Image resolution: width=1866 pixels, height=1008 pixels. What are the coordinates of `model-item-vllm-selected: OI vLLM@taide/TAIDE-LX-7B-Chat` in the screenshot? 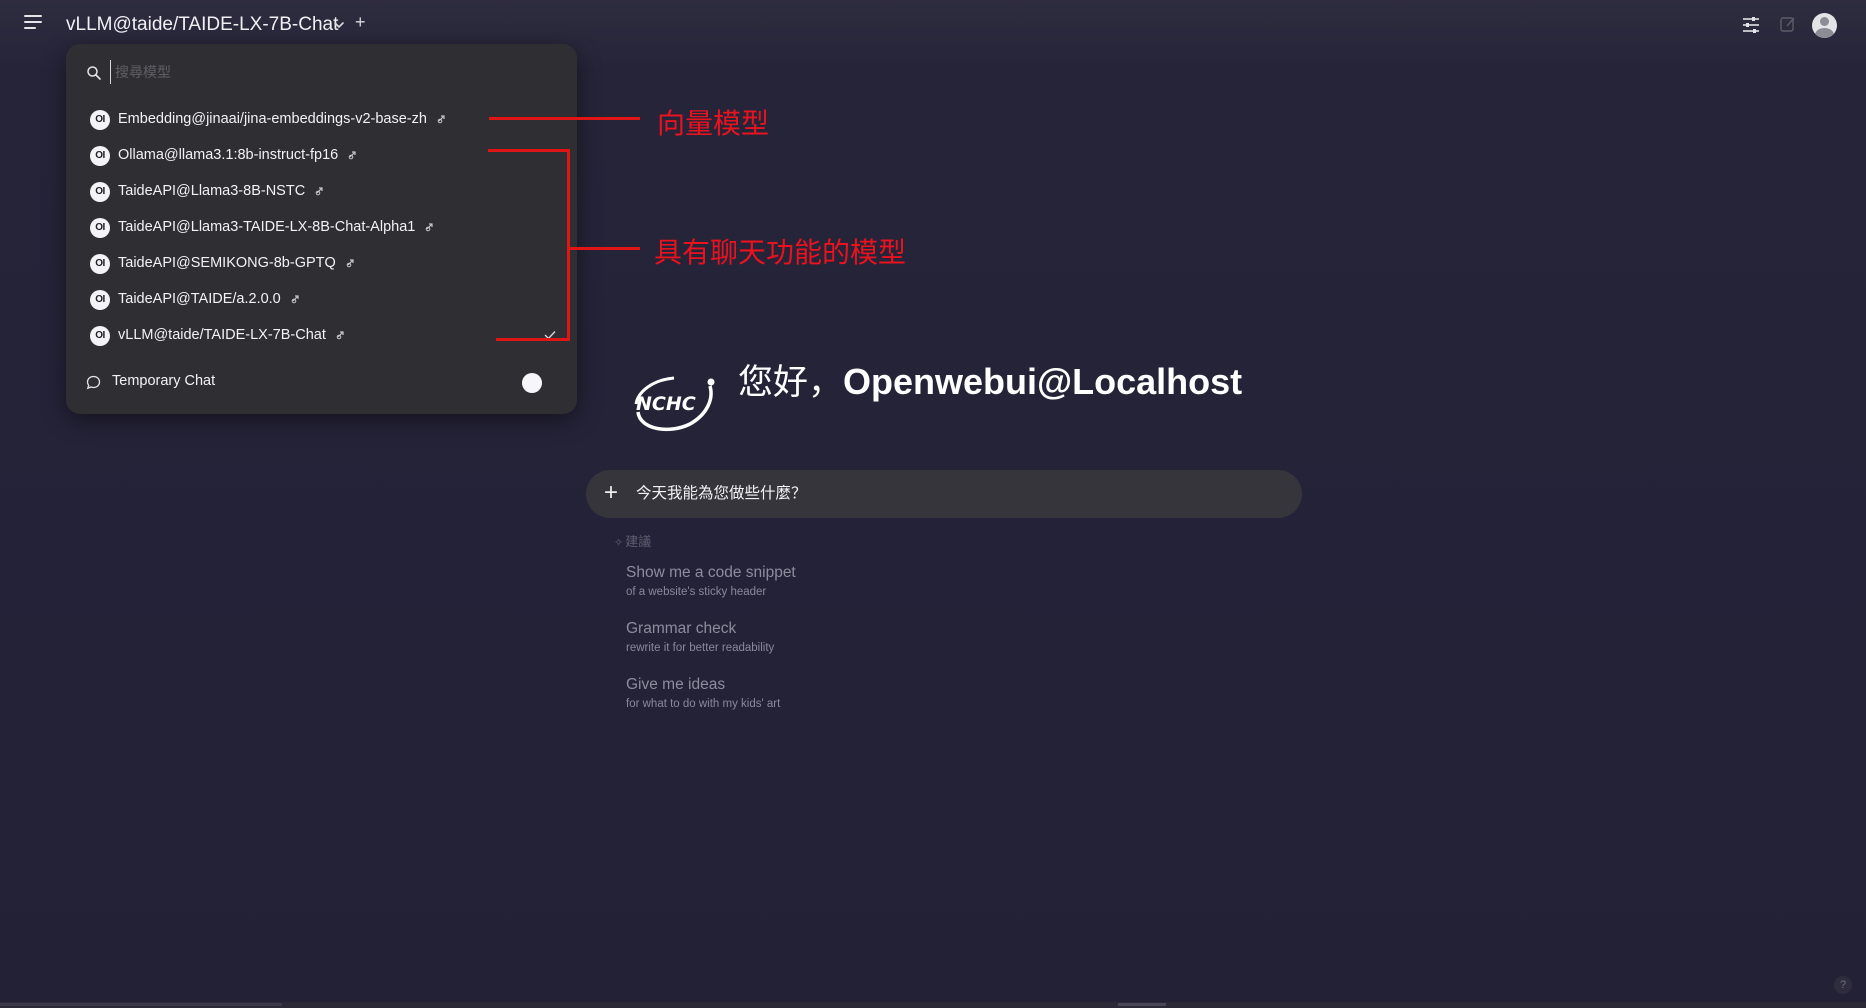 It's located at (321, 336).